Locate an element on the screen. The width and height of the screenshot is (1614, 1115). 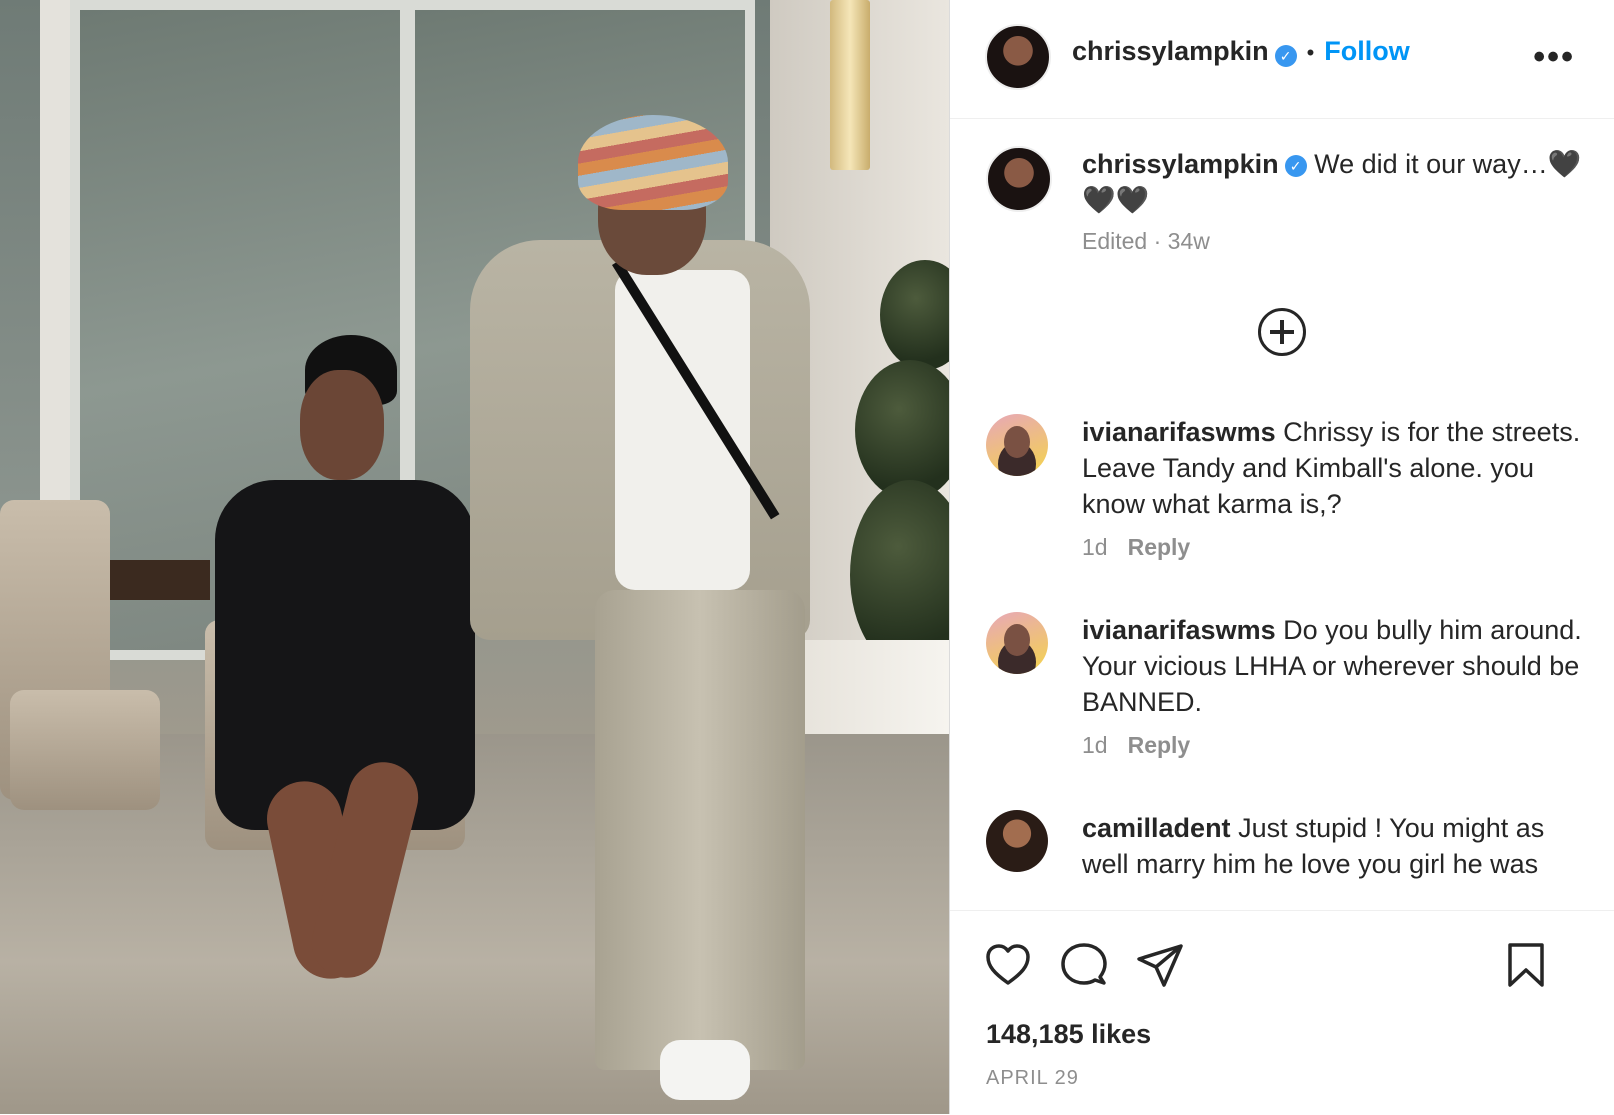
wall-lamp is located at coordinates (850, 85).